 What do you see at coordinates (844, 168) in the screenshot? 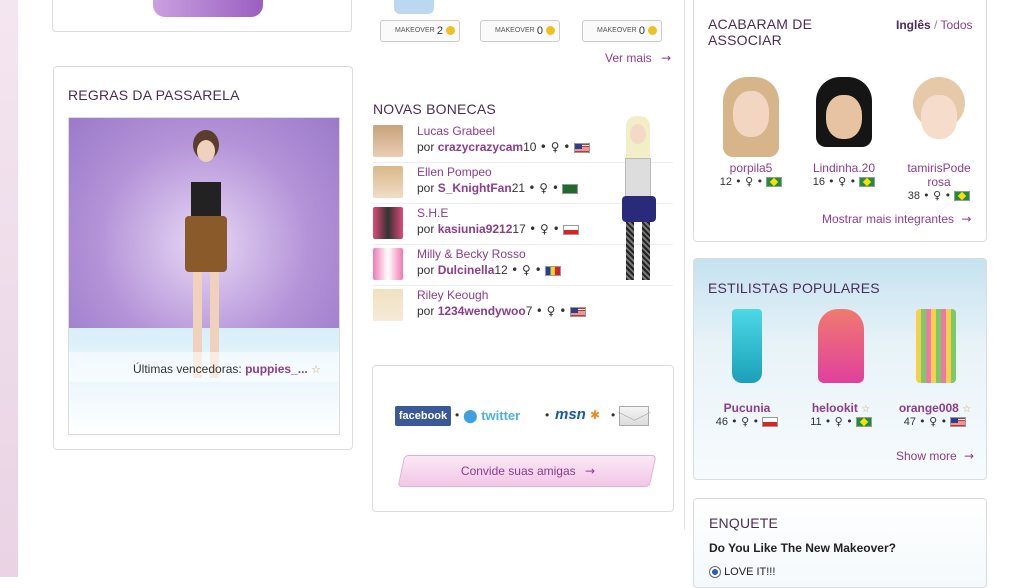
I see `member-name-link: Lindinha.20` at bounding box center [844, 168].